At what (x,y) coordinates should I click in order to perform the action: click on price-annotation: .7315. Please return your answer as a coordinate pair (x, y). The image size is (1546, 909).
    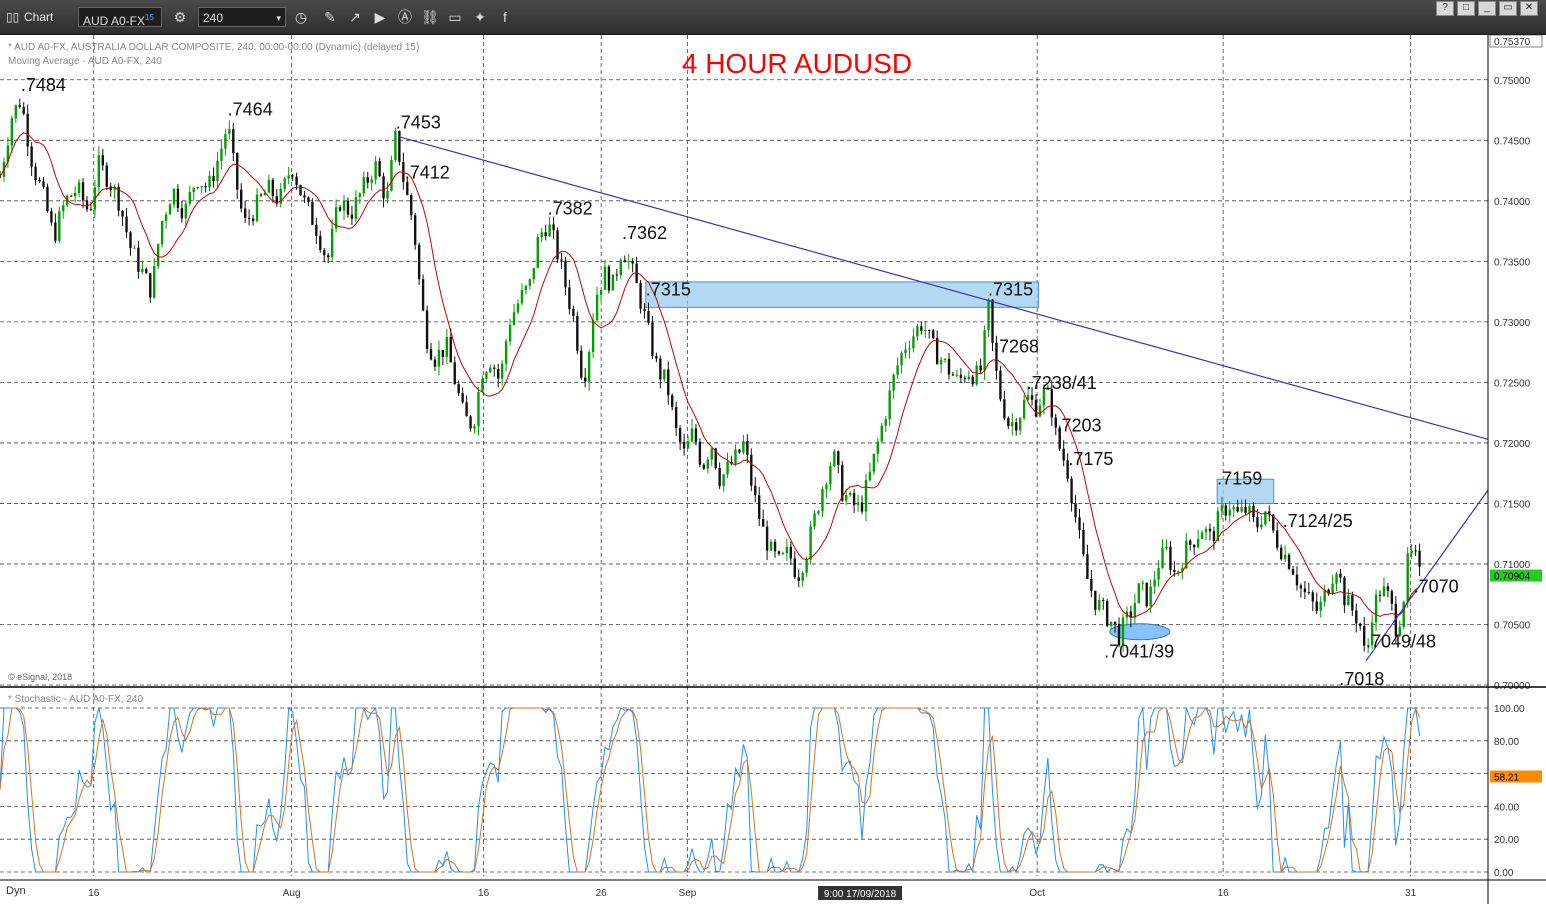
    Looking at the image, I should click on (1010, 290).